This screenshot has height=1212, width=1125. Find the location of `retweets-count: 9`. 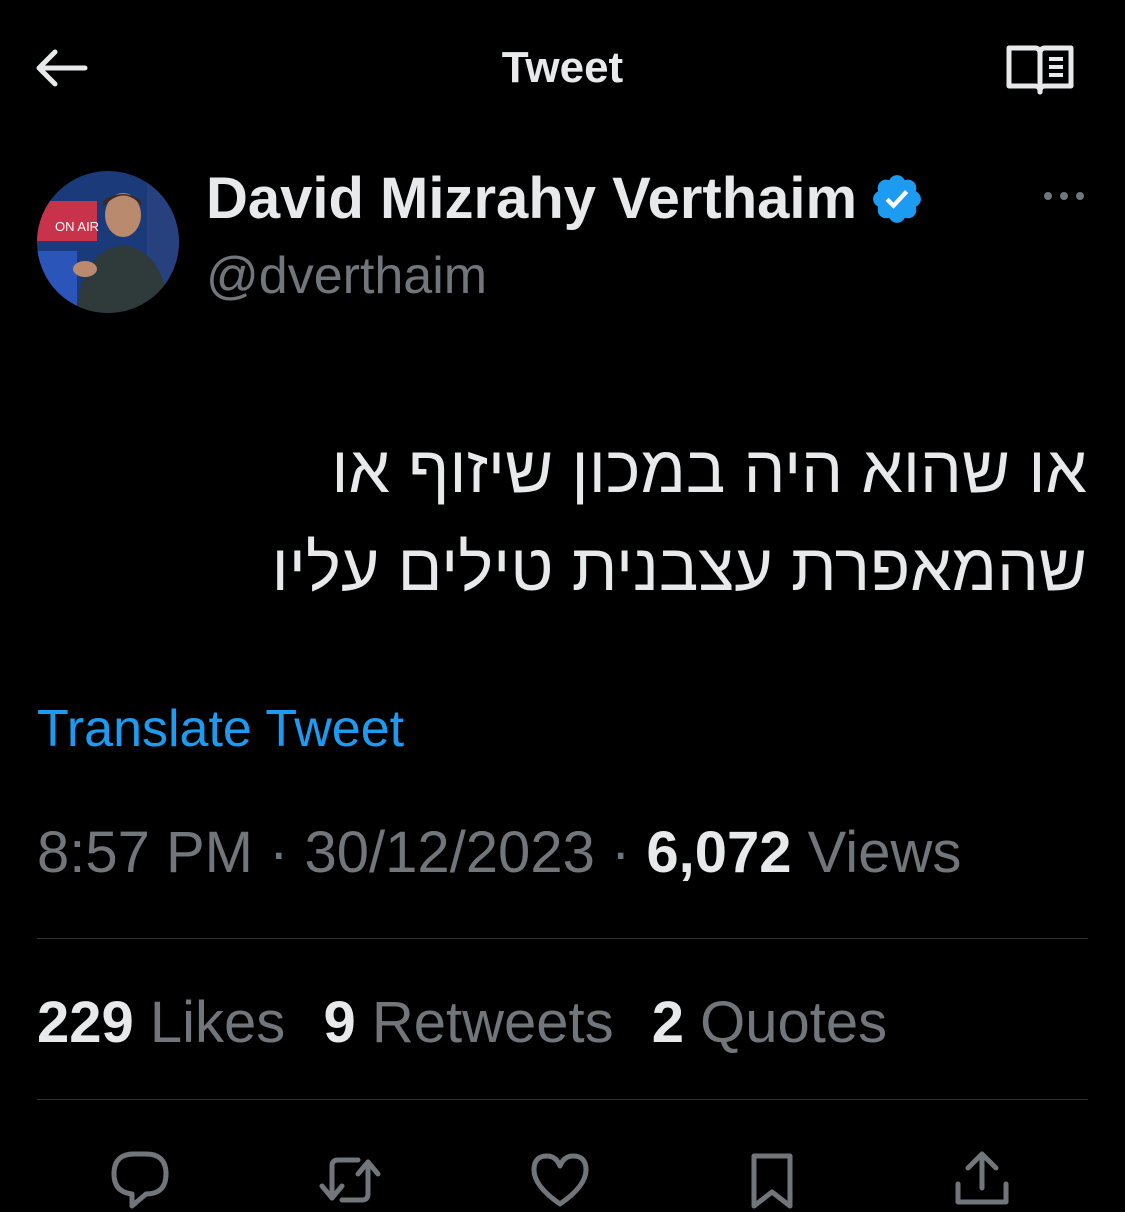

retweets-count: 9 is located at coordinates (339, 1022).